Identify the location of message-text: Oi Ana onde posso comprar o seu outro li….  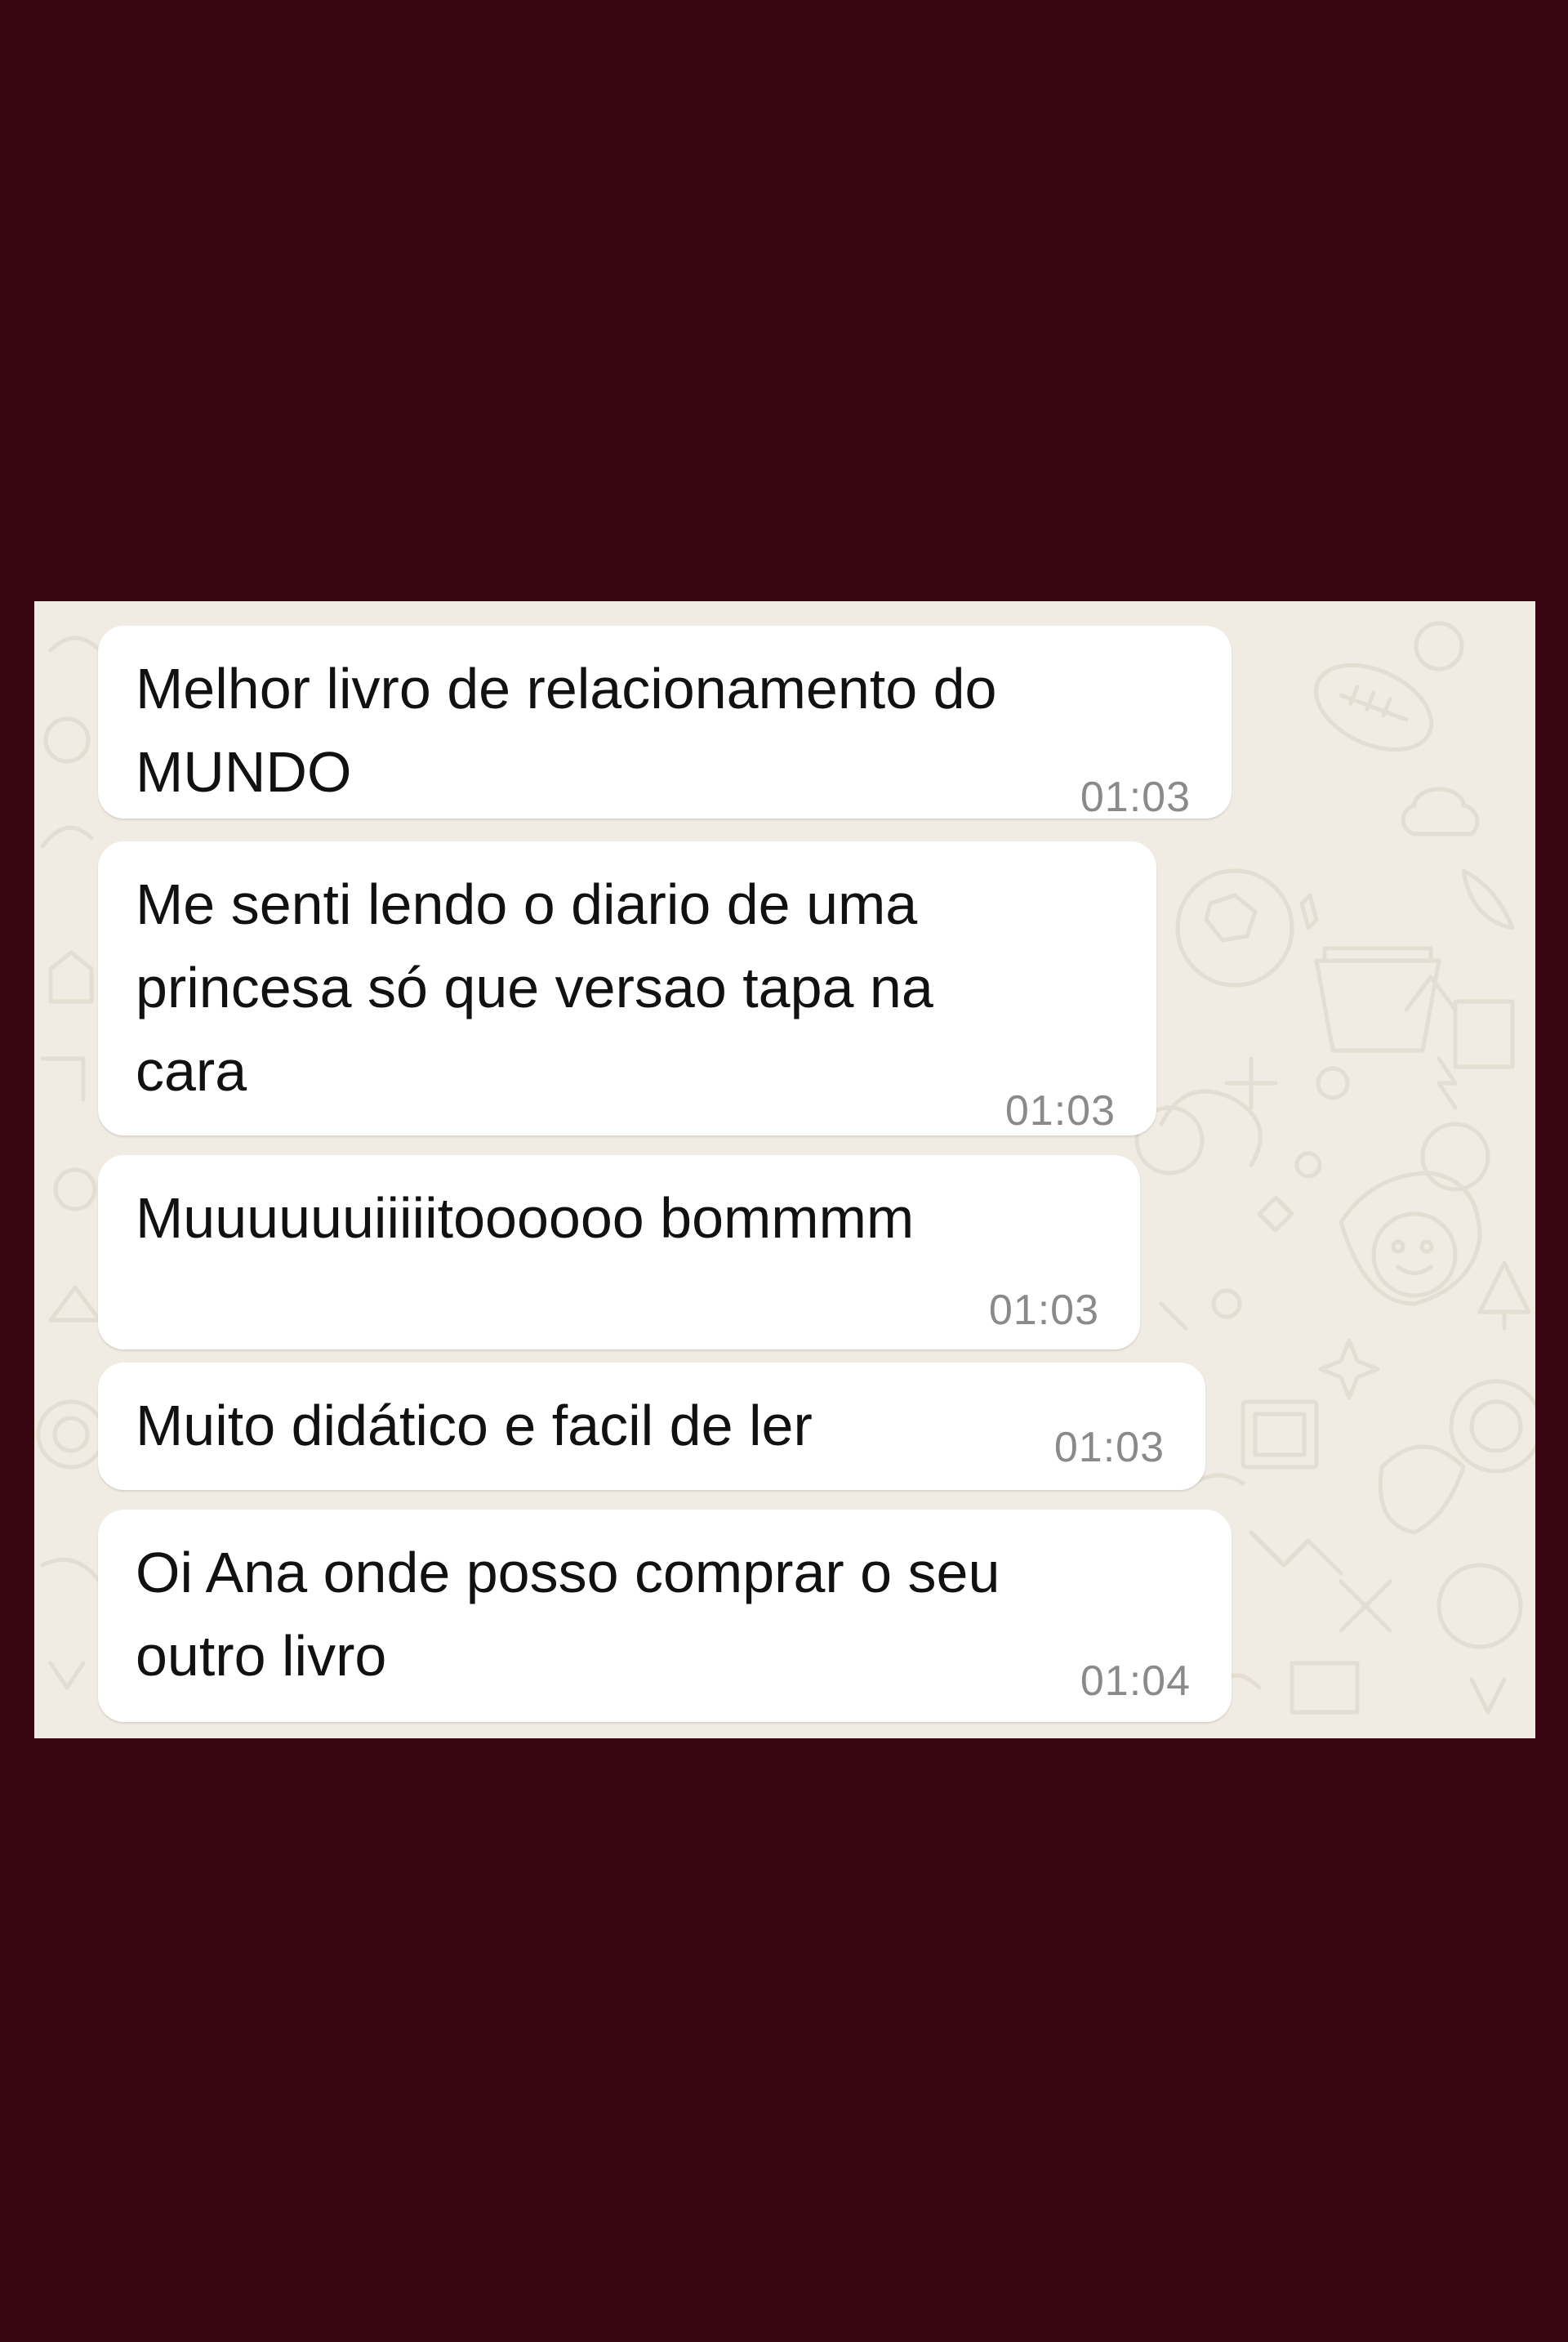
(568, 1614).